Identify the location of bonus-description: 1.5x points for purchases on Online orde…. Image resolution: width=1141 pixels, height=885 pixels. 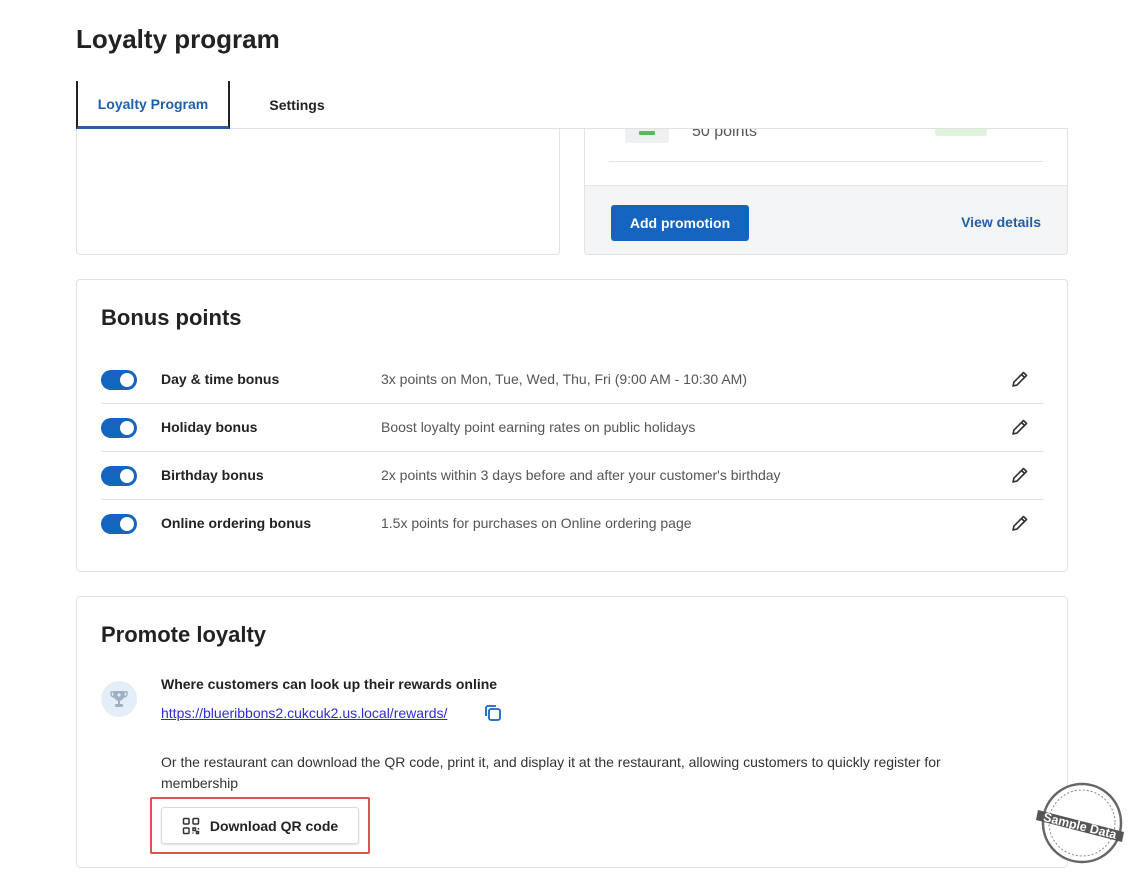
(536, 523).